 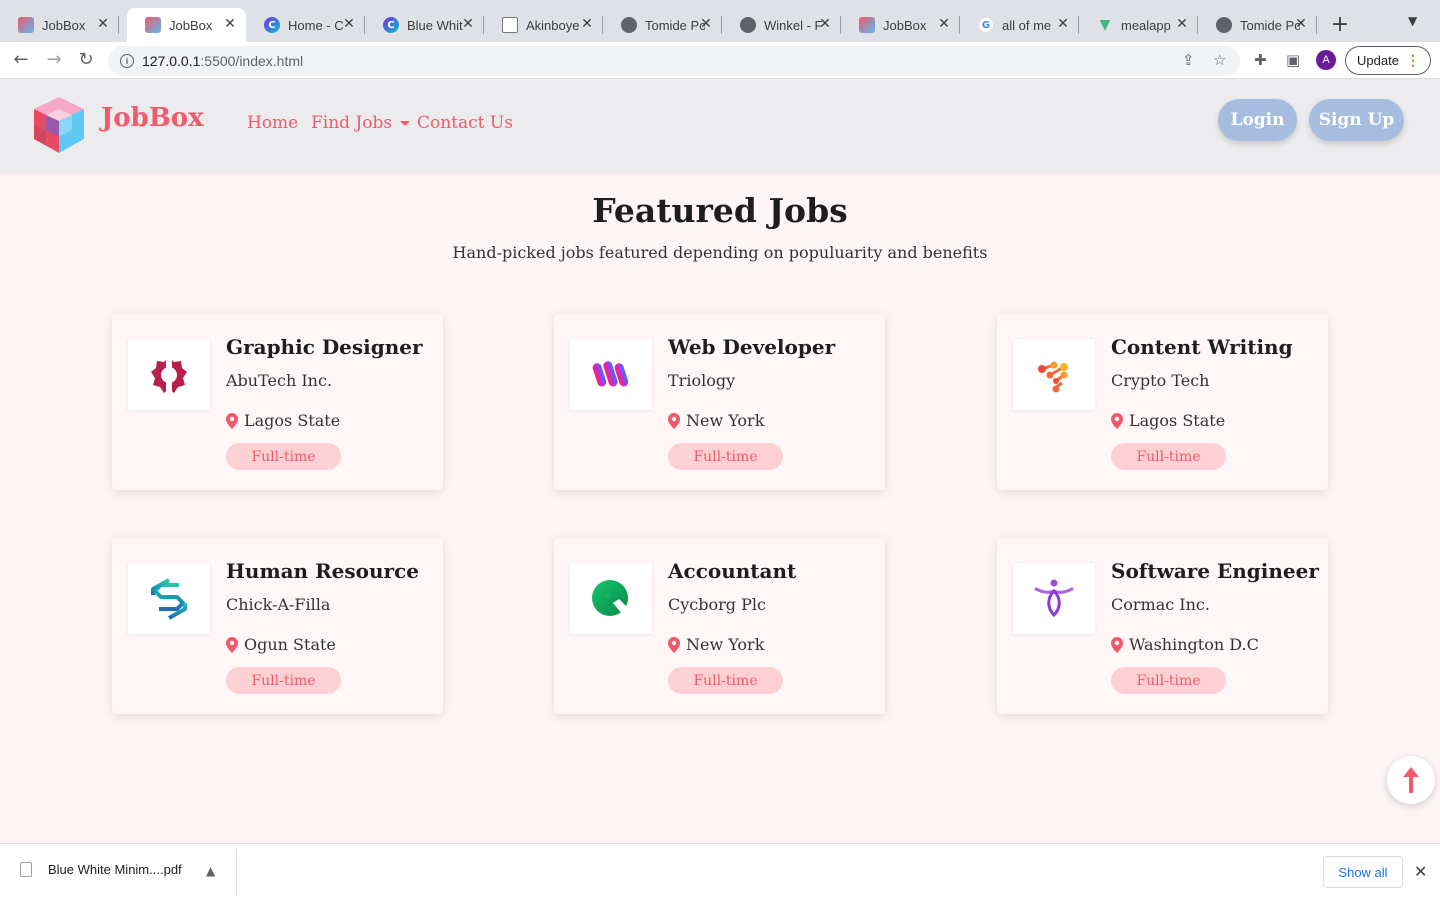 I want to click on job-location: New York, so click(x=716, y=420).